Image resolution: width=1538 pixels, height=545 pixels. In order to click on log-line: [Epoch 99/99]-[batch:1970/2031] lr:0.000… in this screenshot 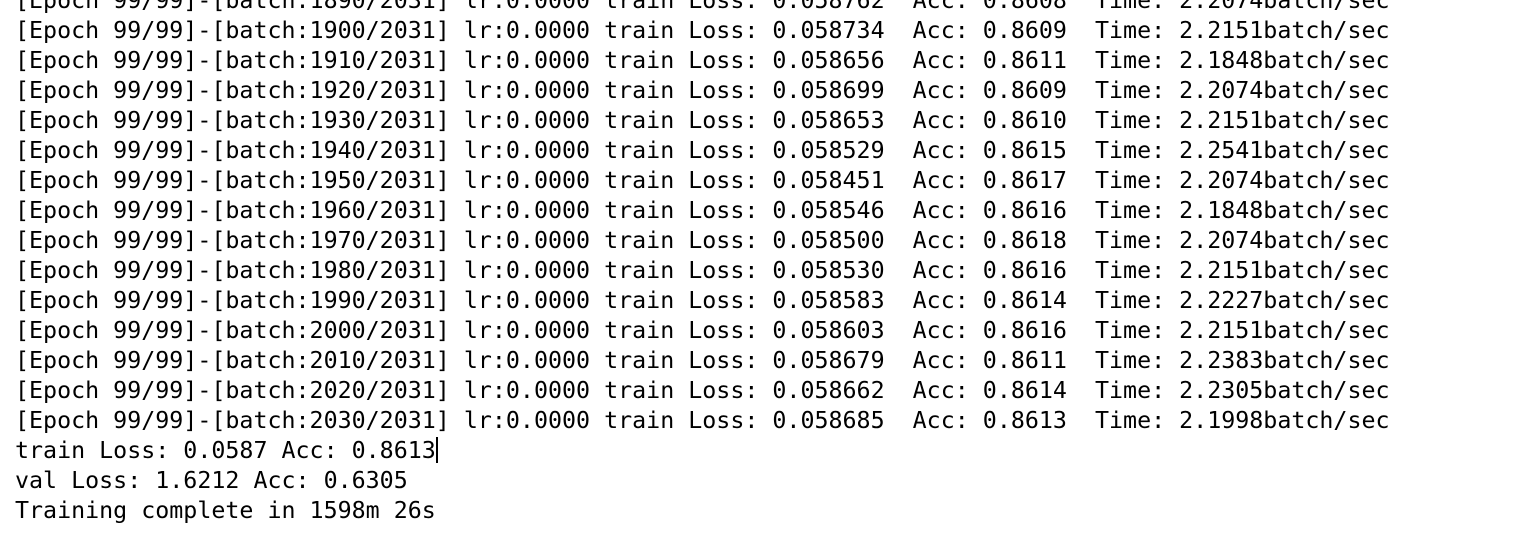, I will do `click(702, 240)`.